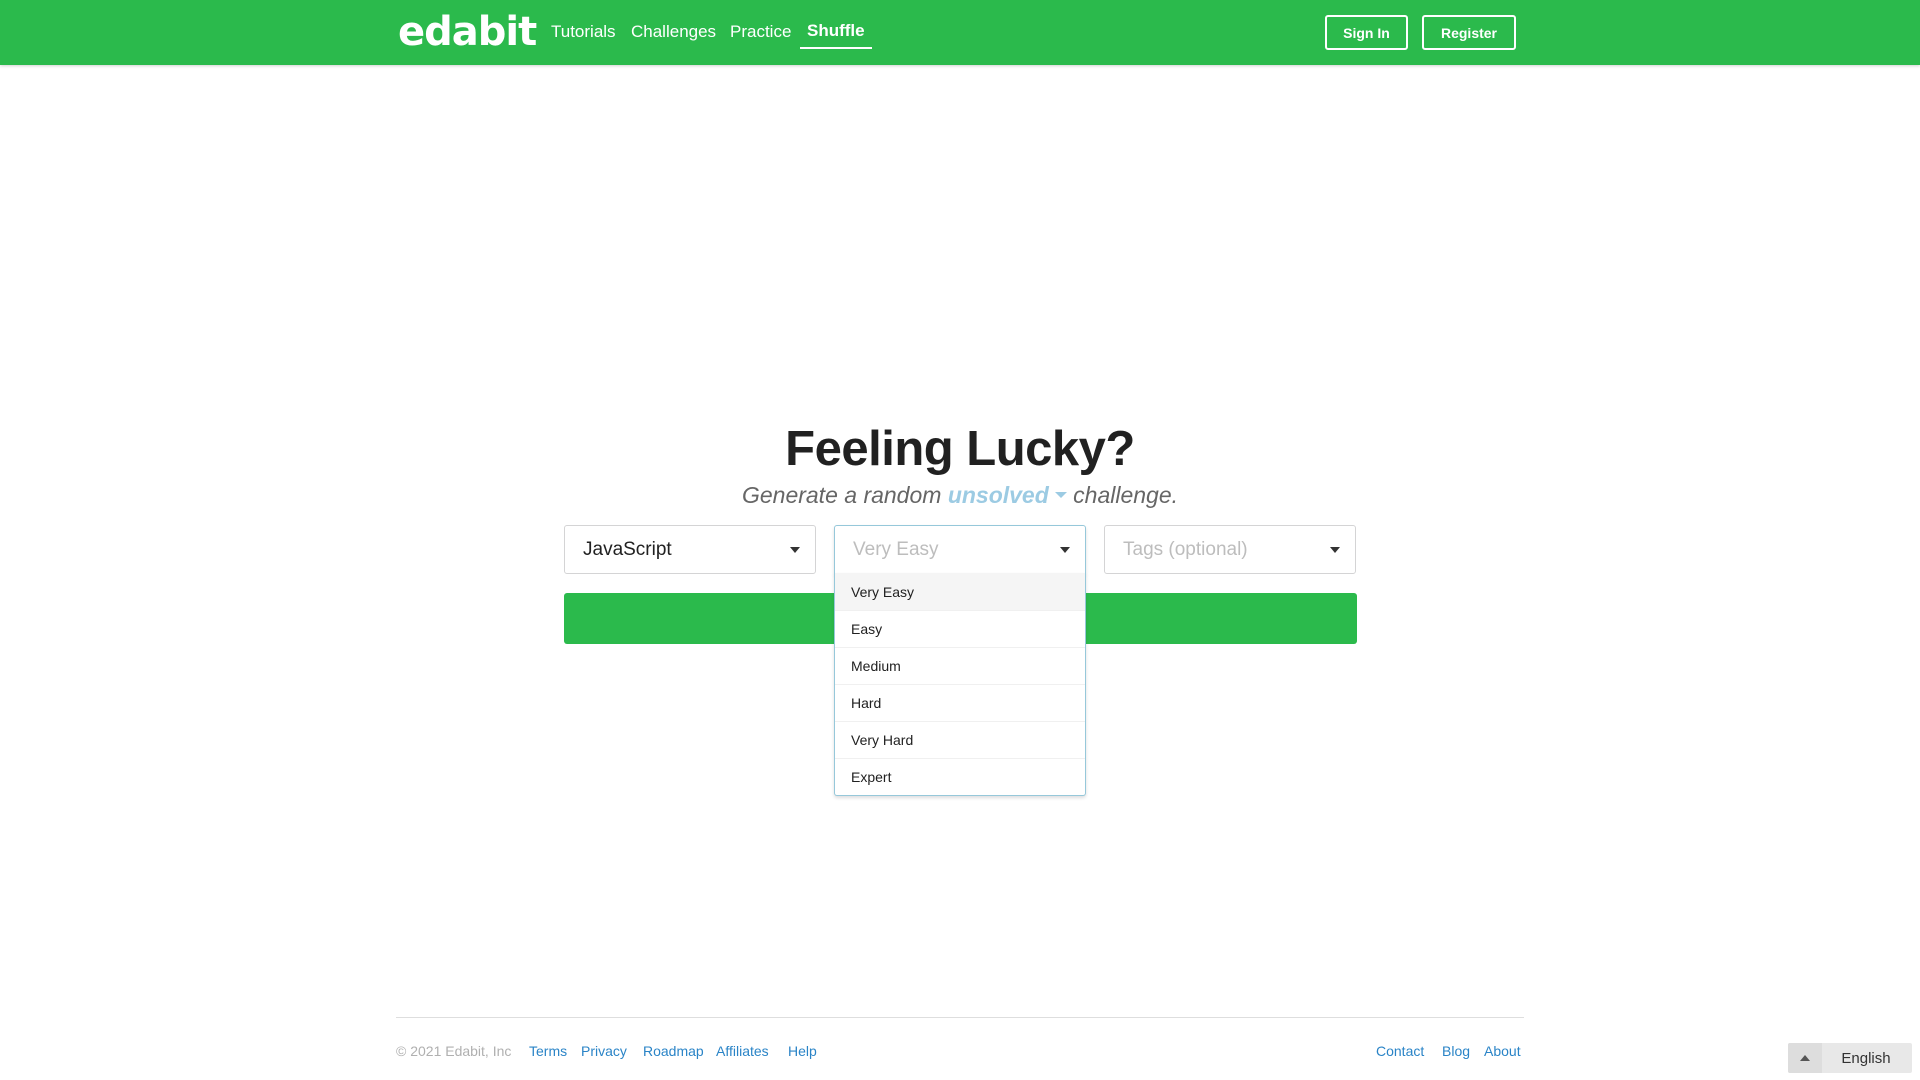  I want to click on footer-link-terms: Terms, so click(548, 1051).